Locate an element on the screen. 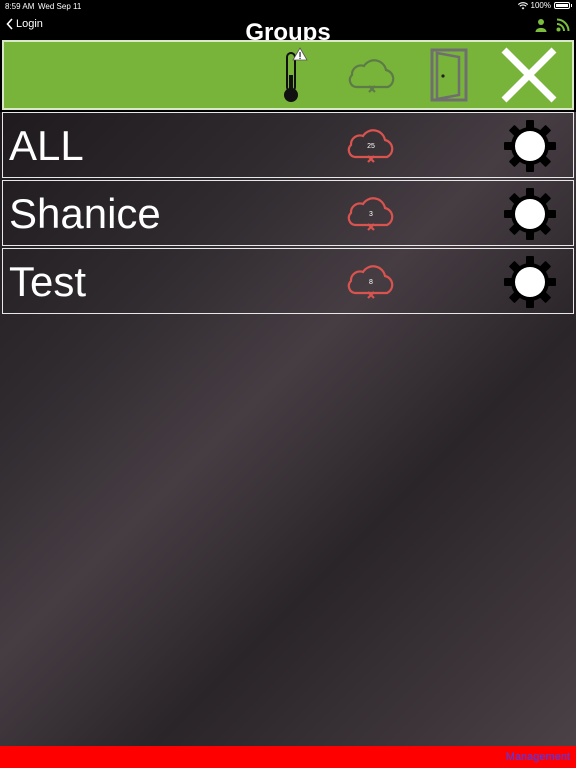 The width and height of the screenshot is (576, 768). door-icon is located at coordinates (449, 75).